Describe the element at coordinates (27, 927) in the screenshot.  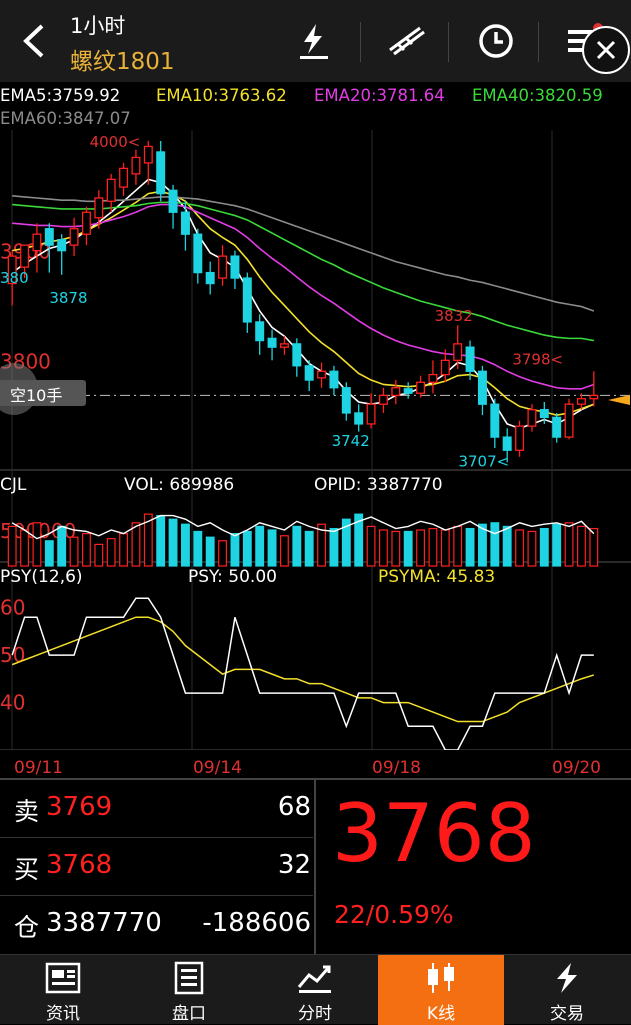
I see `oi-label: 仓` at that location.